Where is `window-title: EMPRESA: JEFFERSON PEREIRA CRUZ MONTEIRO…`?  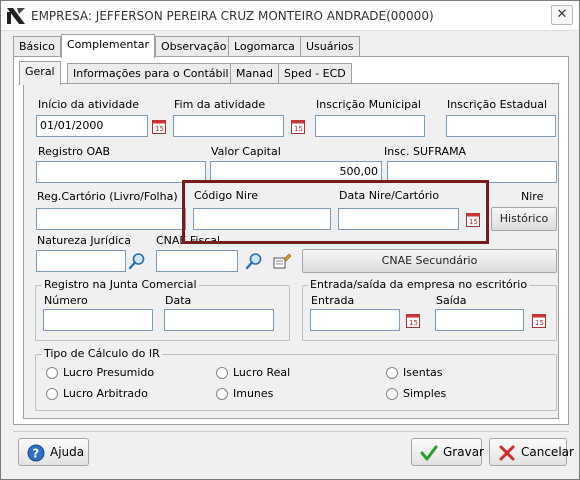 window-title: EMPRESA: JEFFERSON PEREIRA CRUZ MONTEIRO… is located at coordinates (232, 16).